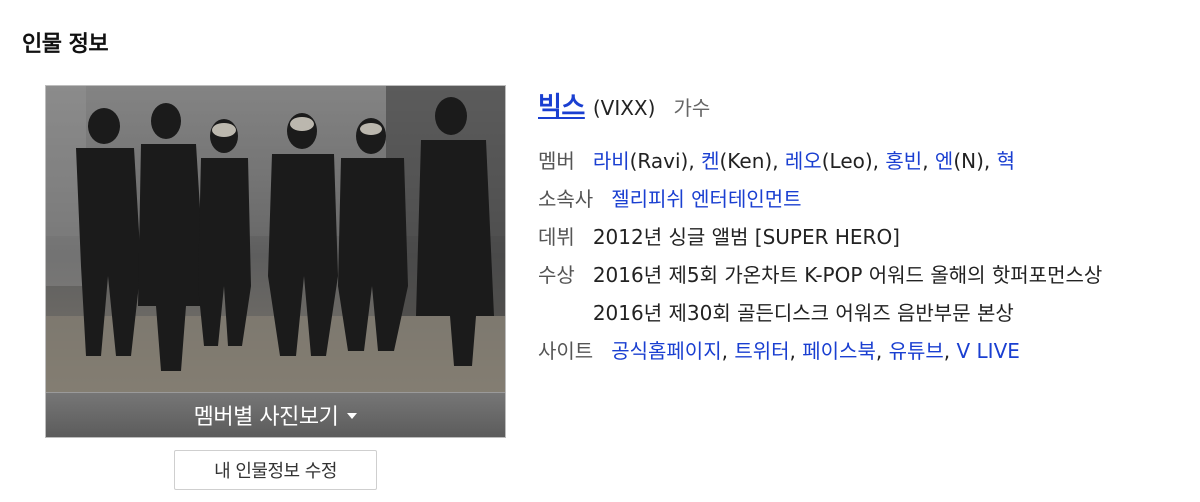  What do you see at coordinates (903, 161) in the screenshot?
I see `member-link-hongbin: 홍빈` at bounding box center [903, 161].